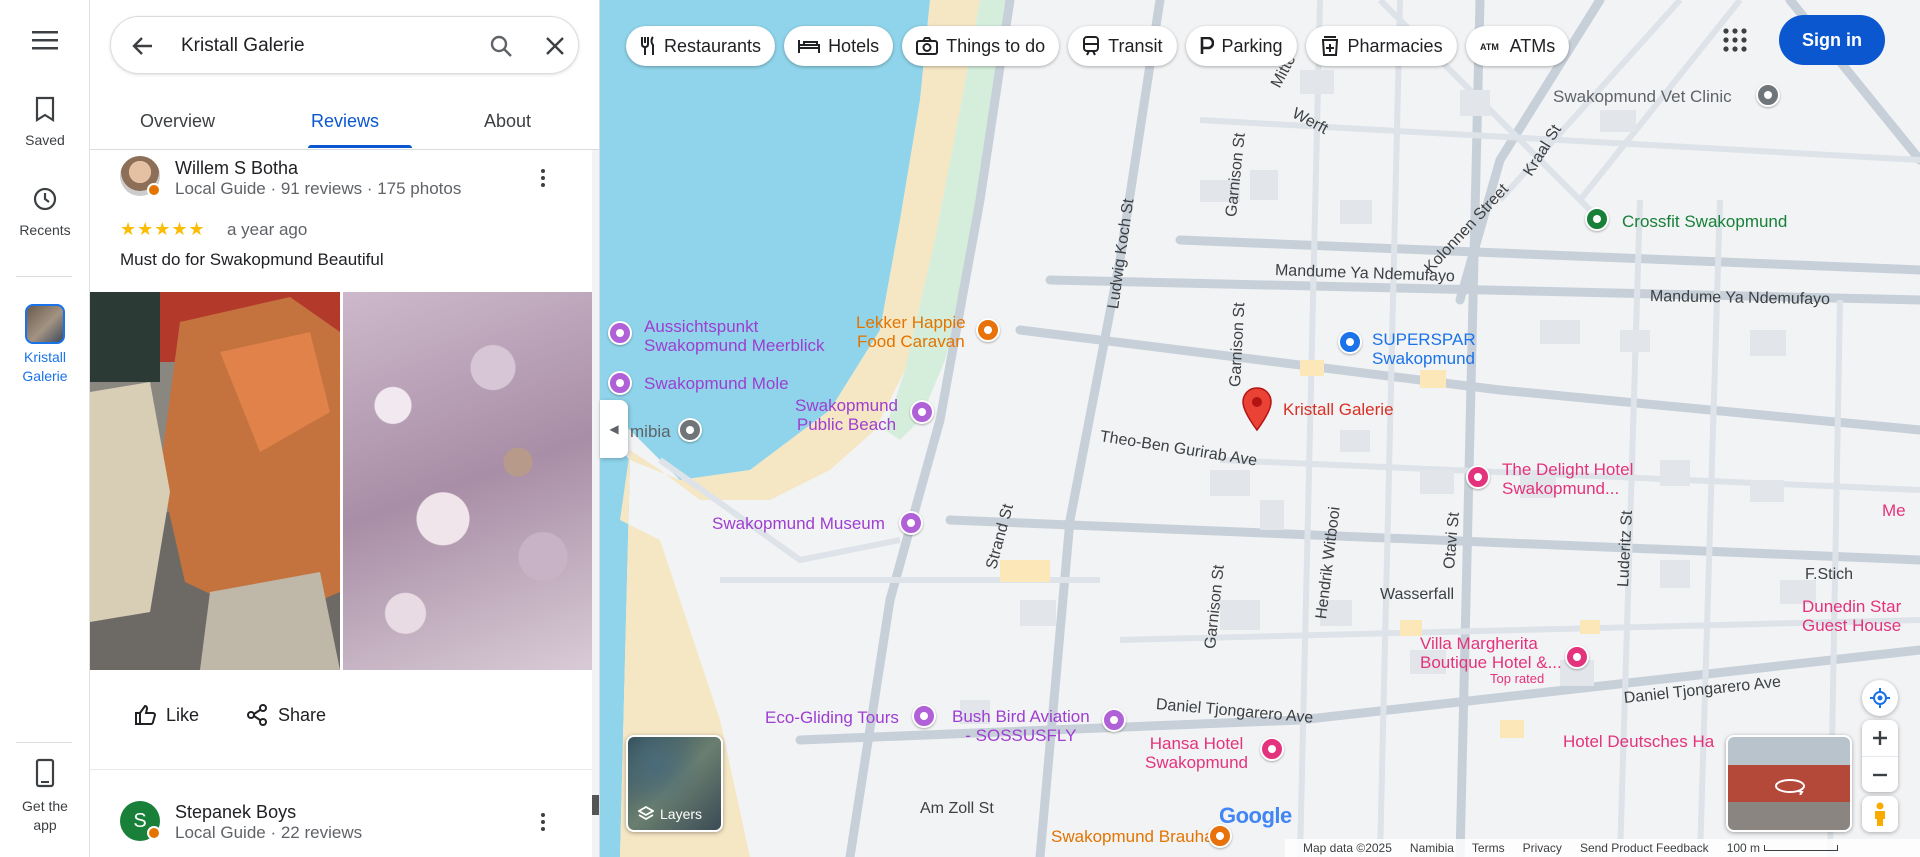  I want to click on parking-icon, so click(1207, 45).